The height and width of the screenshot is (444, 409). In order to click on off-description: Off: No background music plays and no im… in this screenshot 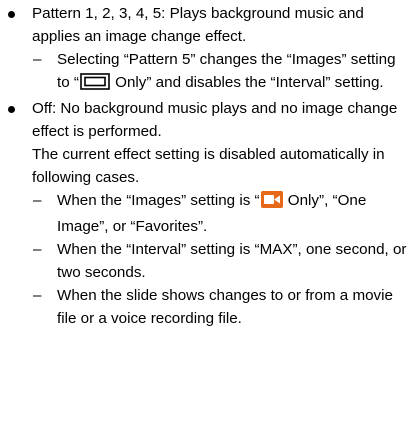, I will do `click(215, 120)`.